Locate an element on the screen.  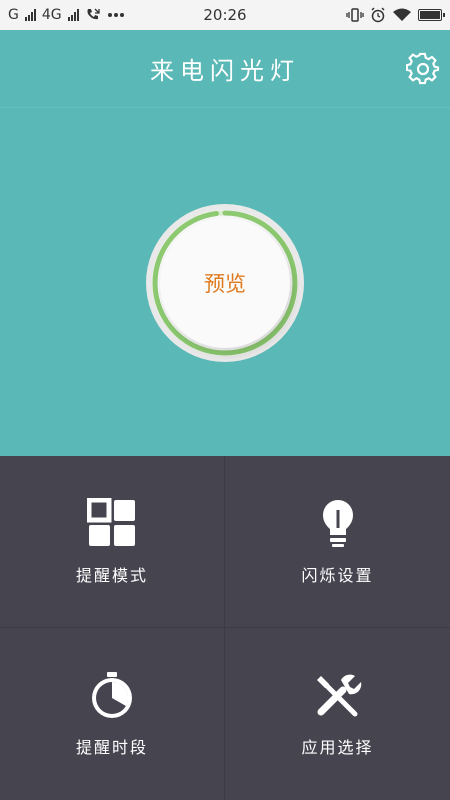
status-right is located at coordinates (395, 15).